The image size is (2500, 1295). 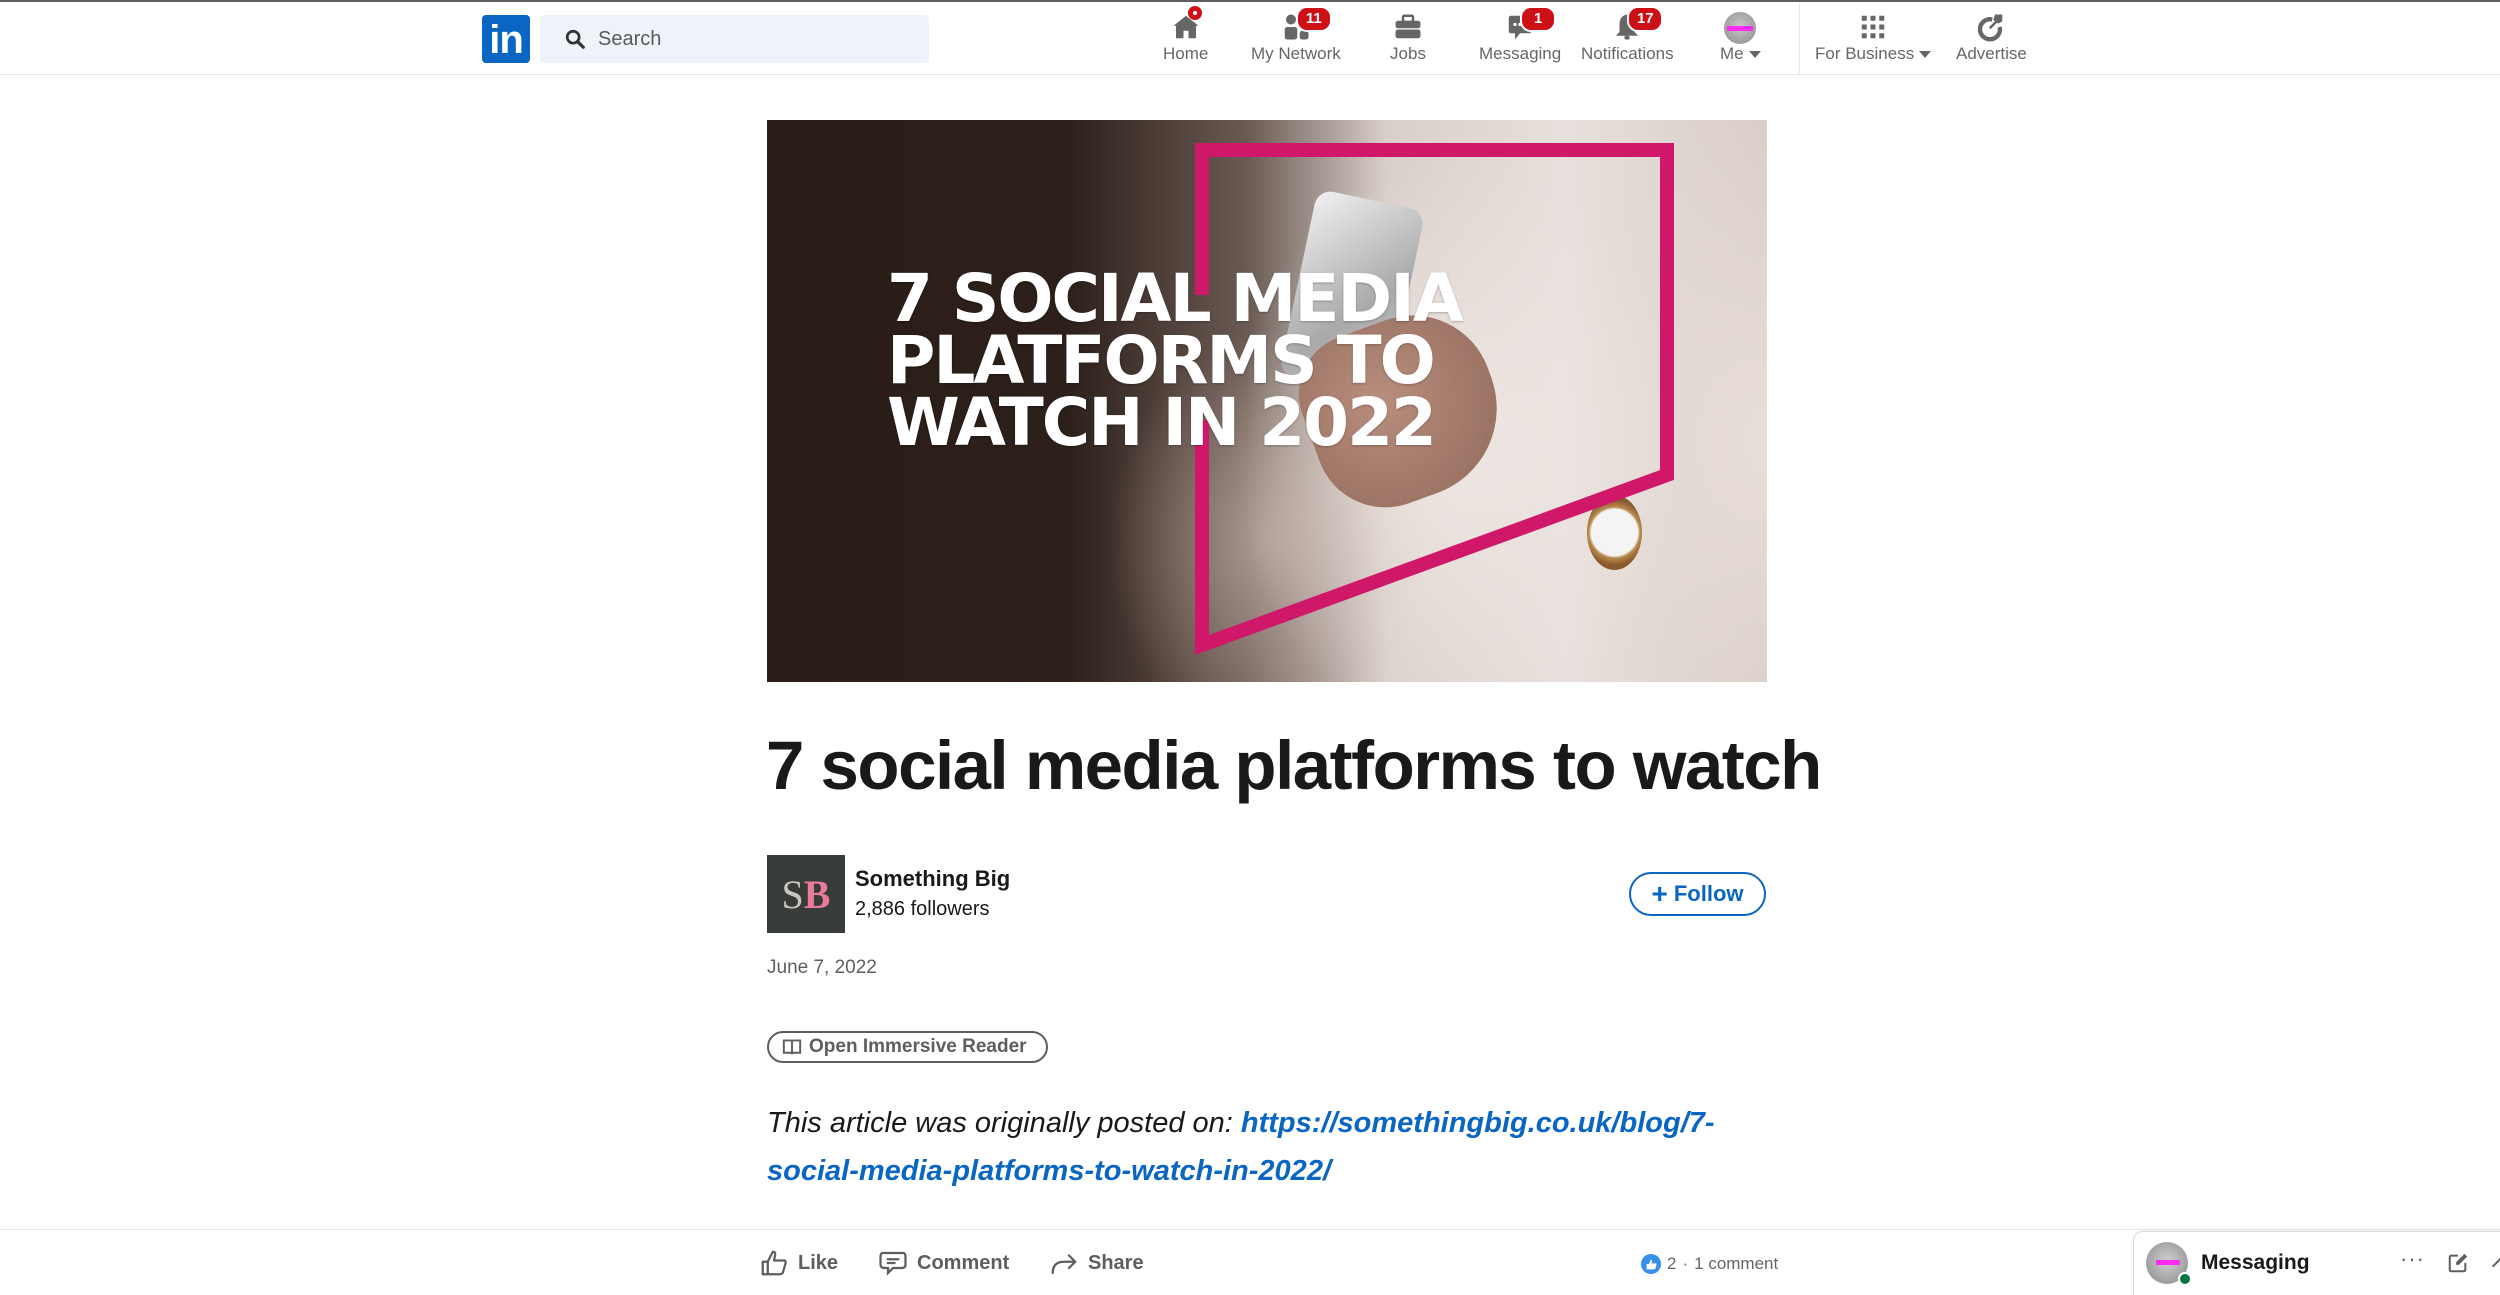 I want to click on nav-divider, so click(x=1799, y=39).